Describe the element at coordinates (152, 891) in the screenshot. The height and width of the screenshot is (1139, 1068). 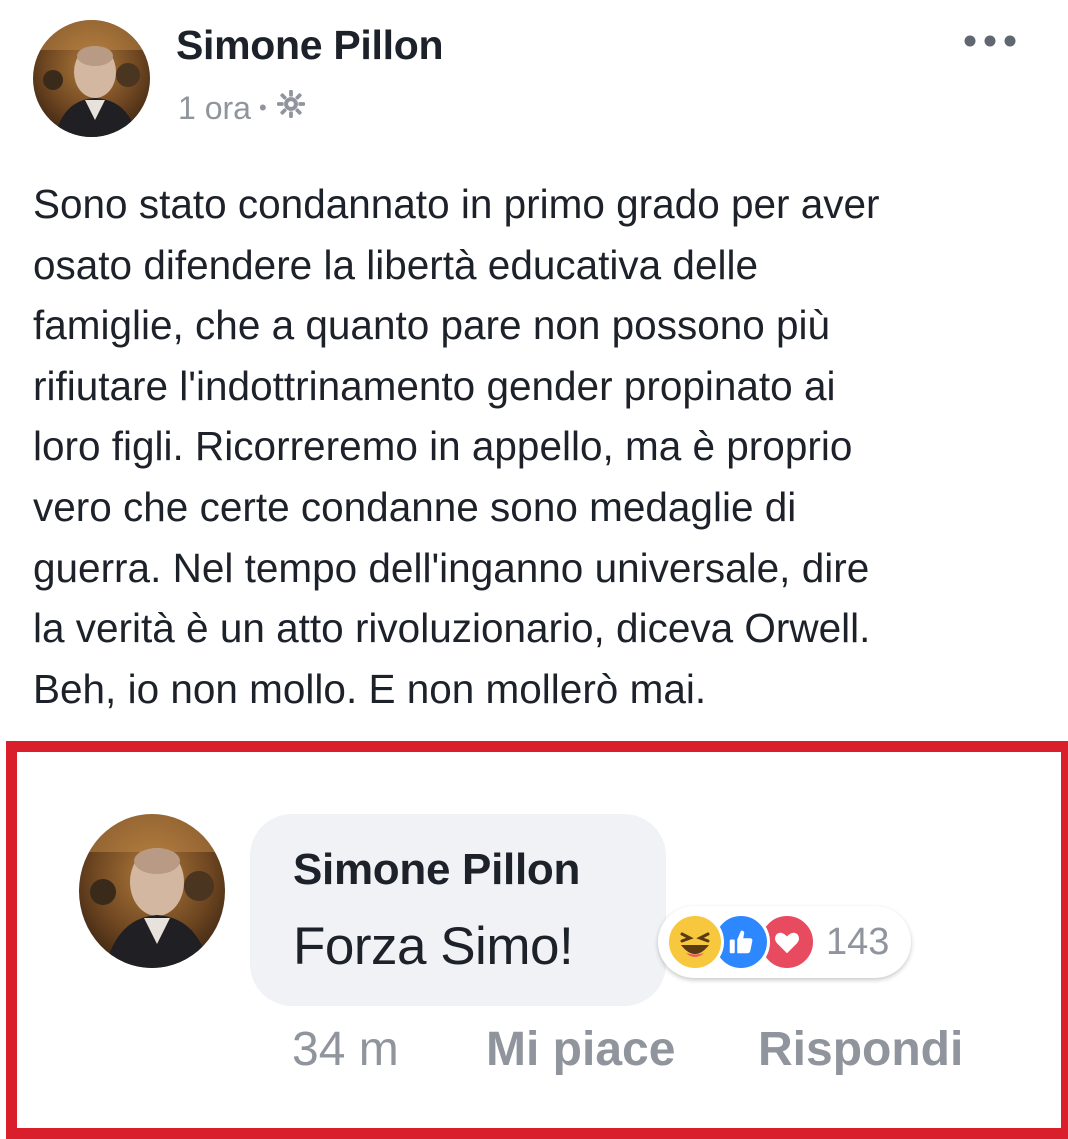
I see `comment-author-avatar` at that location.